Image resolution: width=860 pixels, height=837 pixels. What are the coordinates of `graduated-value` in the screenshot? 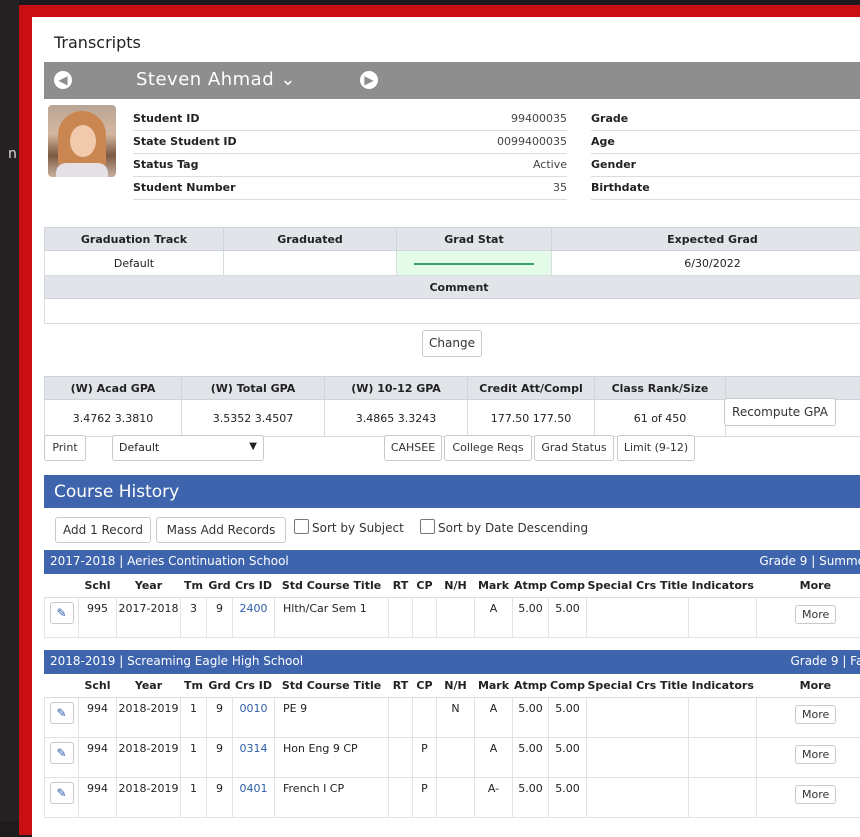 It's located at (310, 263).